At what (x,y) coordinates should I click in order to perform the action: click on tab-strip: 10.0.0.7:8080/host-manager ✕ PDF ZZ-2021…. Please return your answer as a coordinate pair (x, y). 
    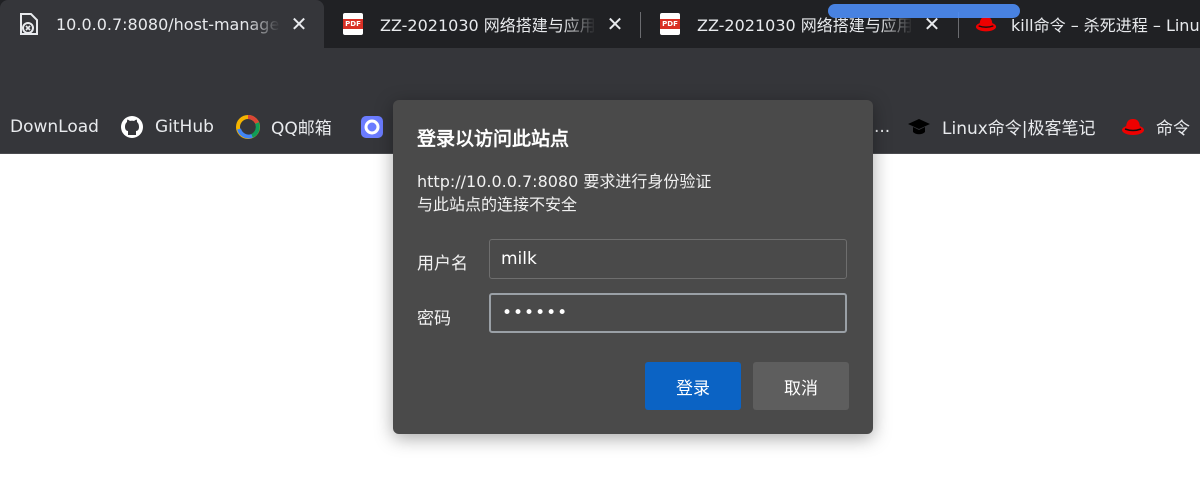
    Looking at the image, I should click on (600, 24).